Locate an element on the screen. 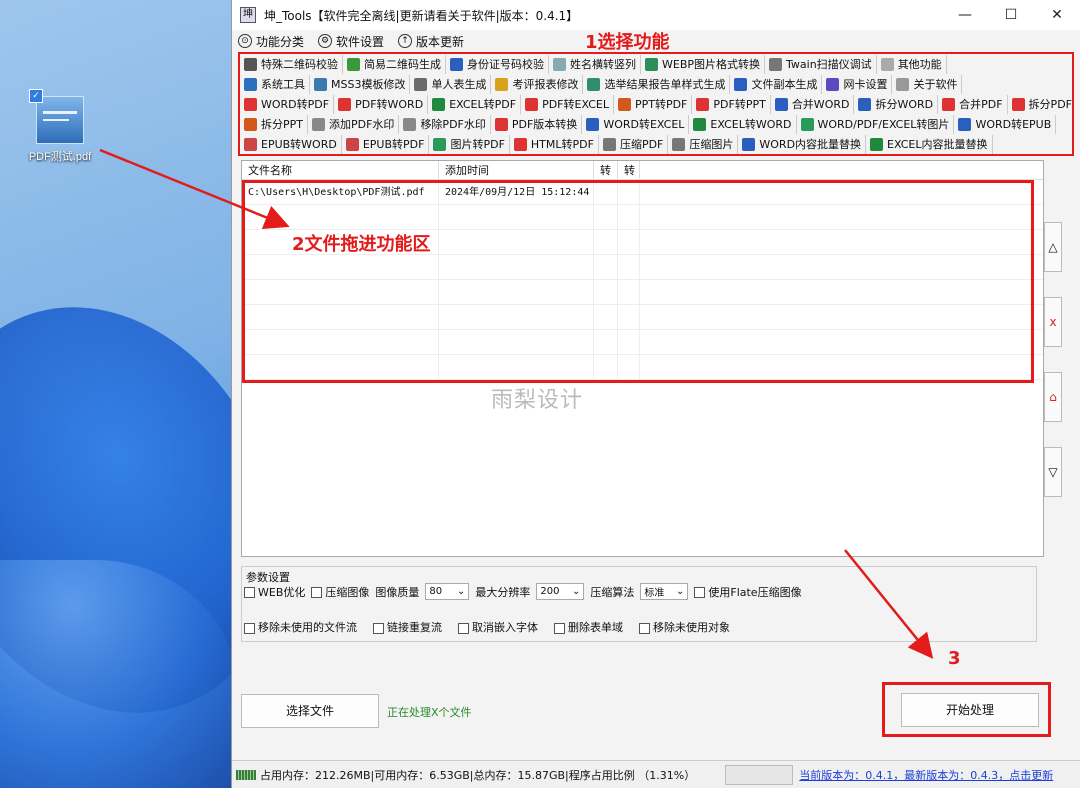 This screenshot has width=1080, height=788. tool-button: 其他功能 is located at coordinates (912, 64).